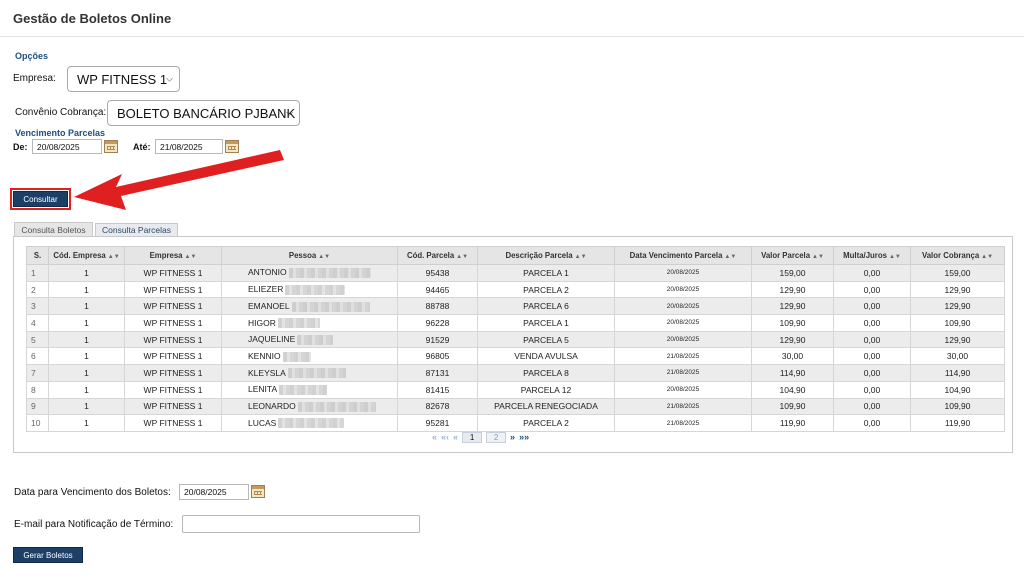 This screenshot has width=1024, height=580. Describe the element at coordinates (37, 356) in the screenshot. I see `row-index: 6` at that location.